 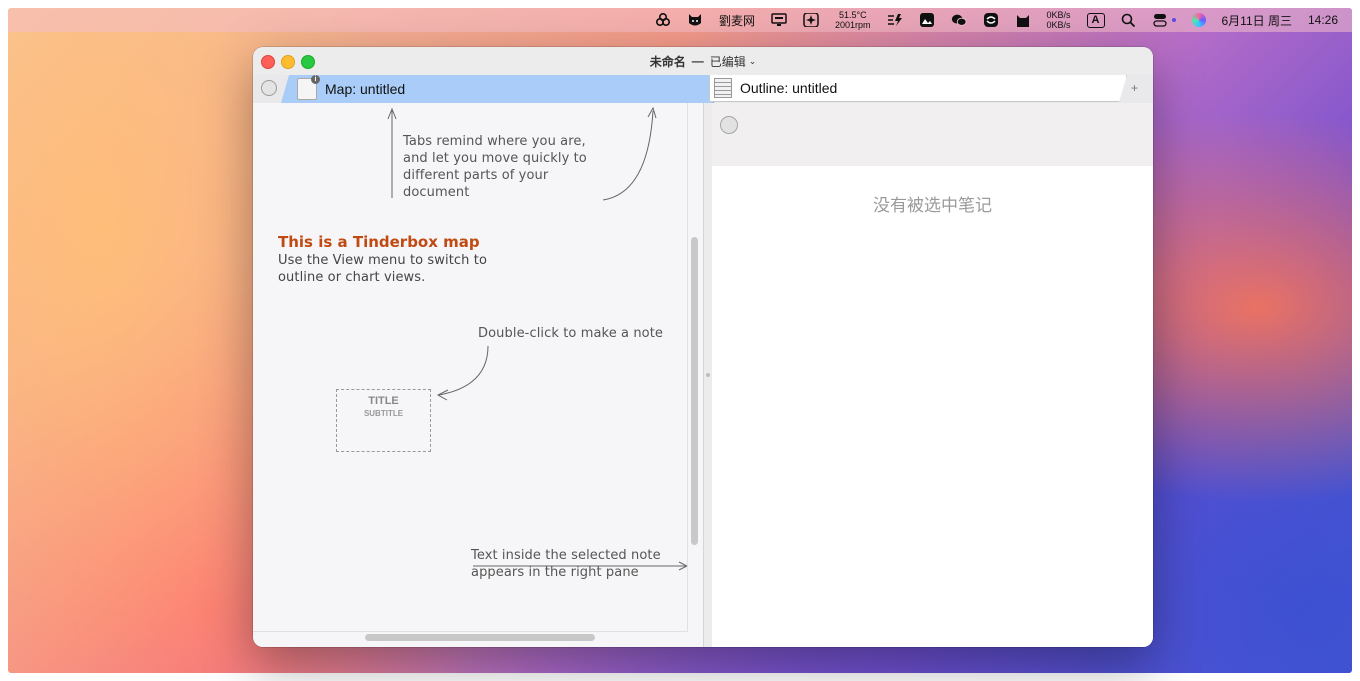 I want to click on tab-outline-label: Outline: untitled, so click(x=789, y=88).